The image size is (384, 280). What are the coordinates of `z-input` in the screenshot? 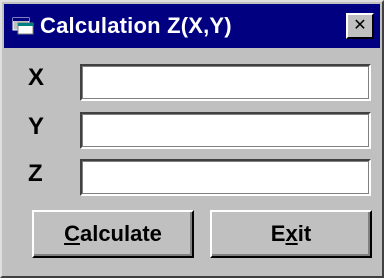 It's located at (225, 177).